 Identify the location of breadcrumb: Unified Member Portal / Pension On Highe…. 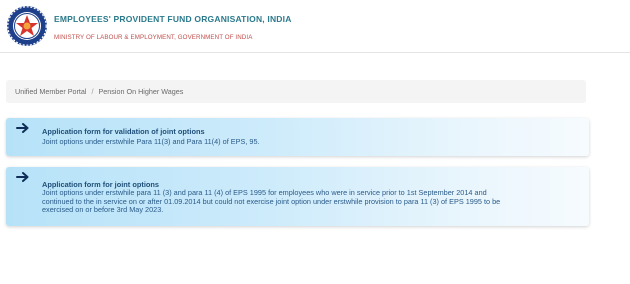
(296, 91).